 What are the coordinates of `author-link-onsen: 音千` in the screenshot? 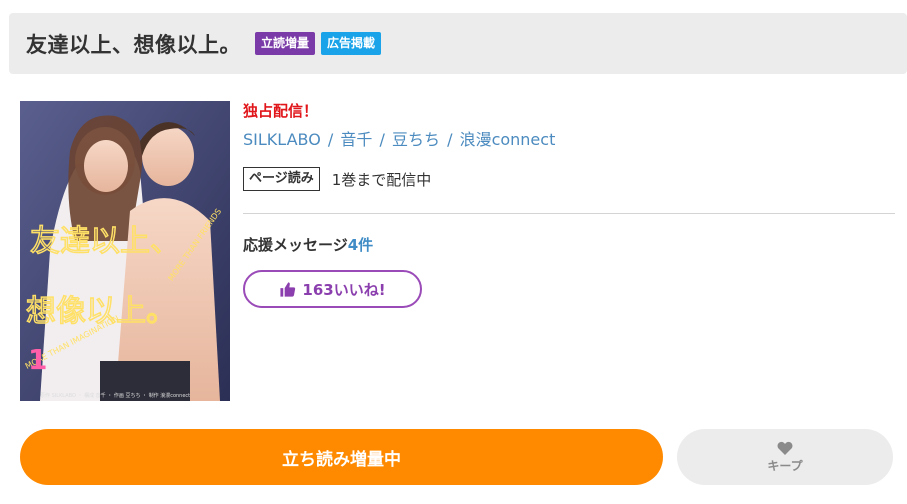 It's located at (356, 139).